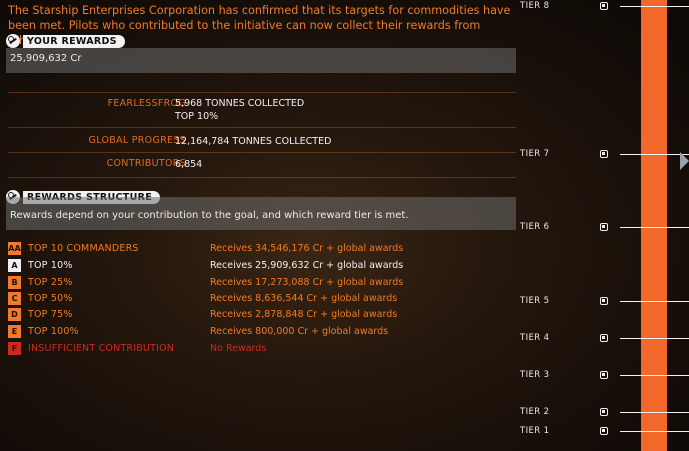 The height and width of the screenshot is (451, 689). Describe the element at coordinates (53, 331) in the screenshot. I see `tier-name: TOP 100%` at that location.